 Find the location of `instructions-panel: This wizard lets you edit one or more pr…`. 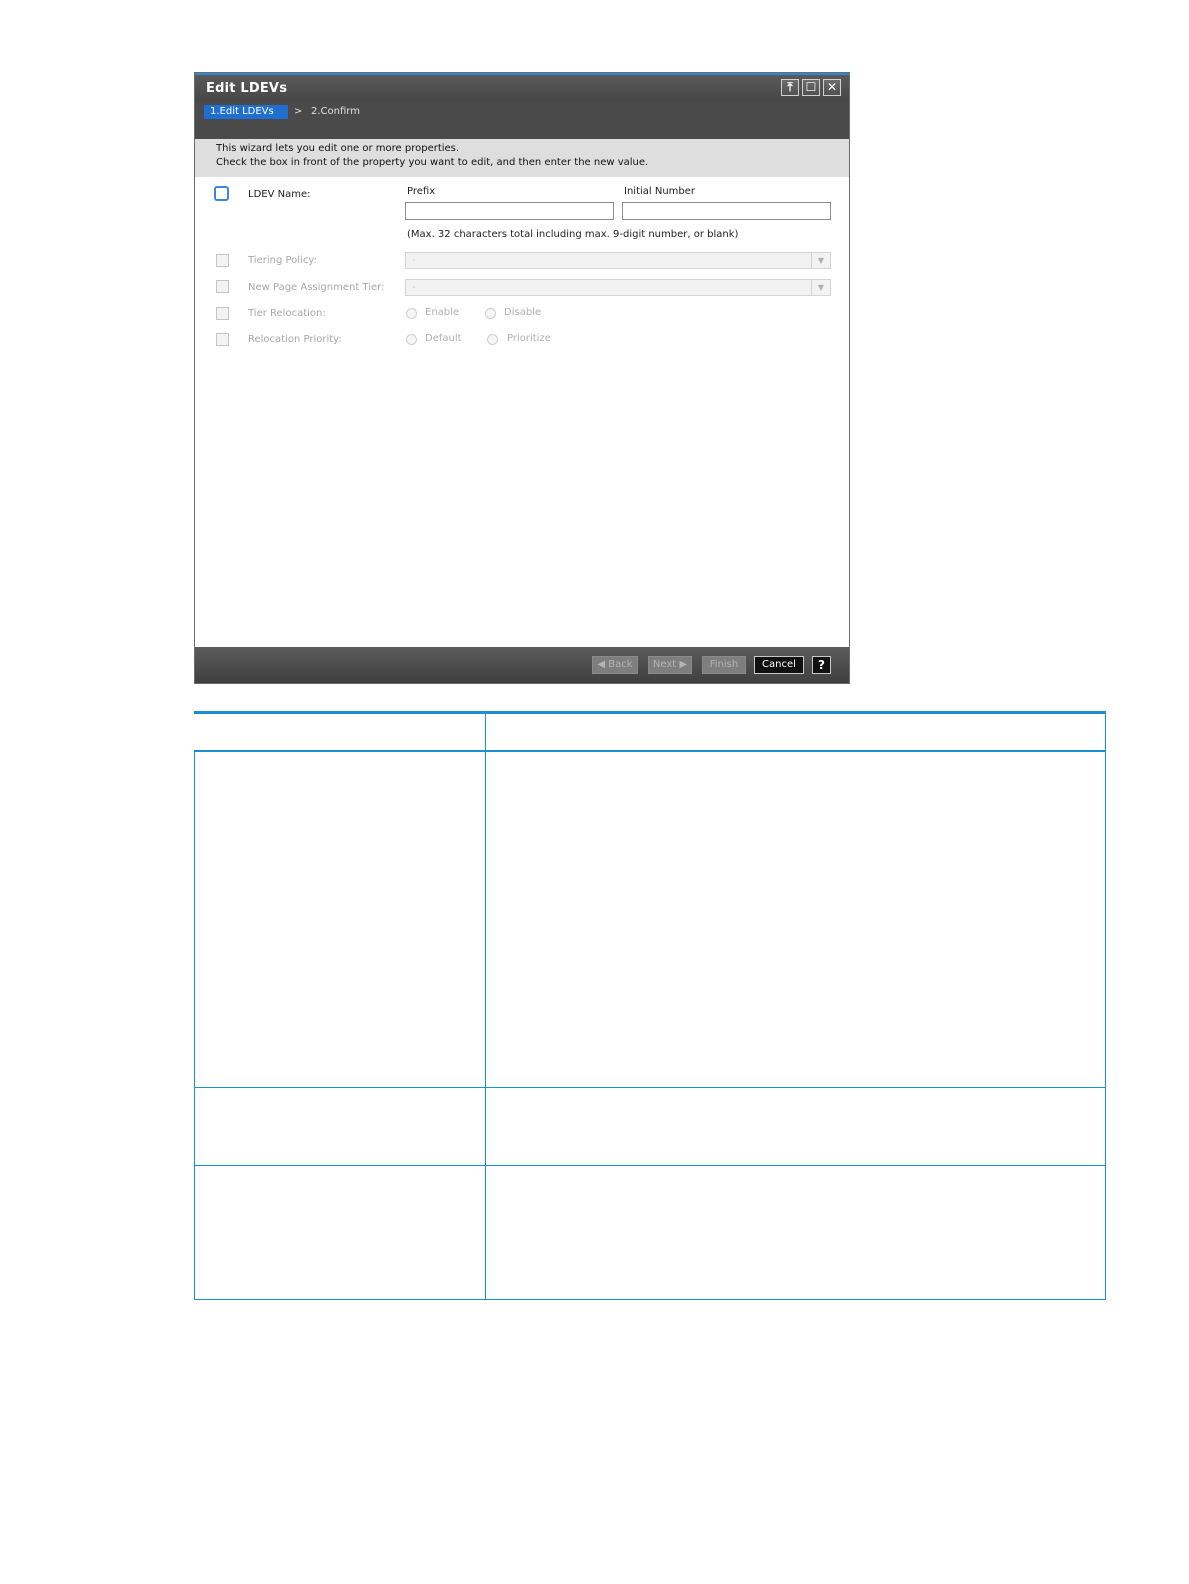

instructions-panel: This wizard lets you edit one or more pr… is located at coordinates (522, 158).